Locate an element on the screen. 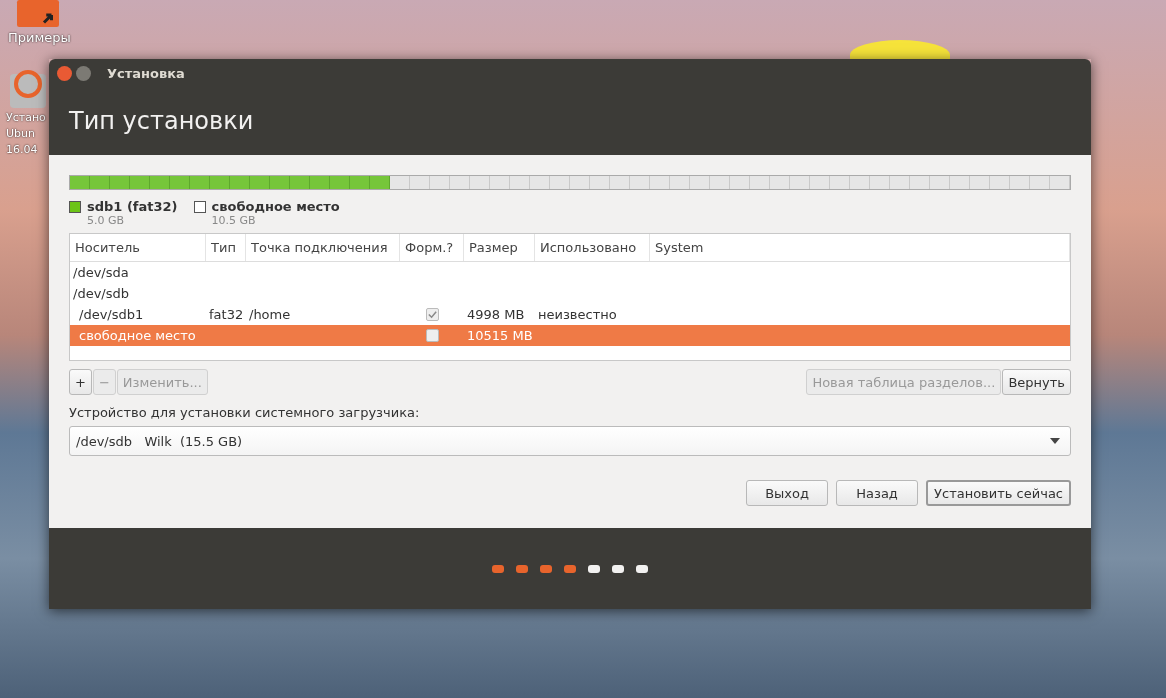  table-action-button: Вернуть is located at coordinates (1036, 382).